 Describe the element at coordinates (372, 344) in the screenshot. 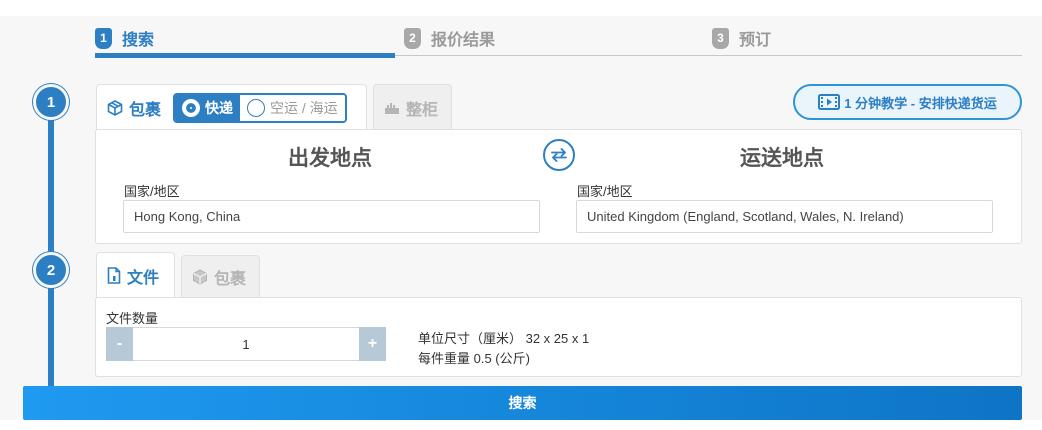

I see `increment-button: +` at that location.